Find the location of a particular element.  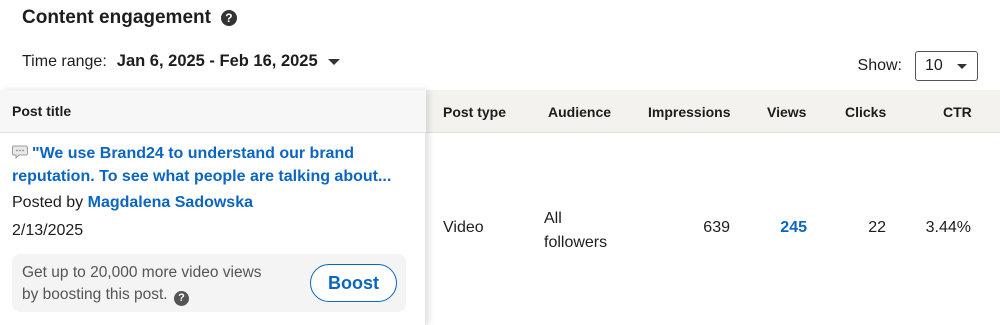

show-label: Show: is located at coordinates (879, 65).